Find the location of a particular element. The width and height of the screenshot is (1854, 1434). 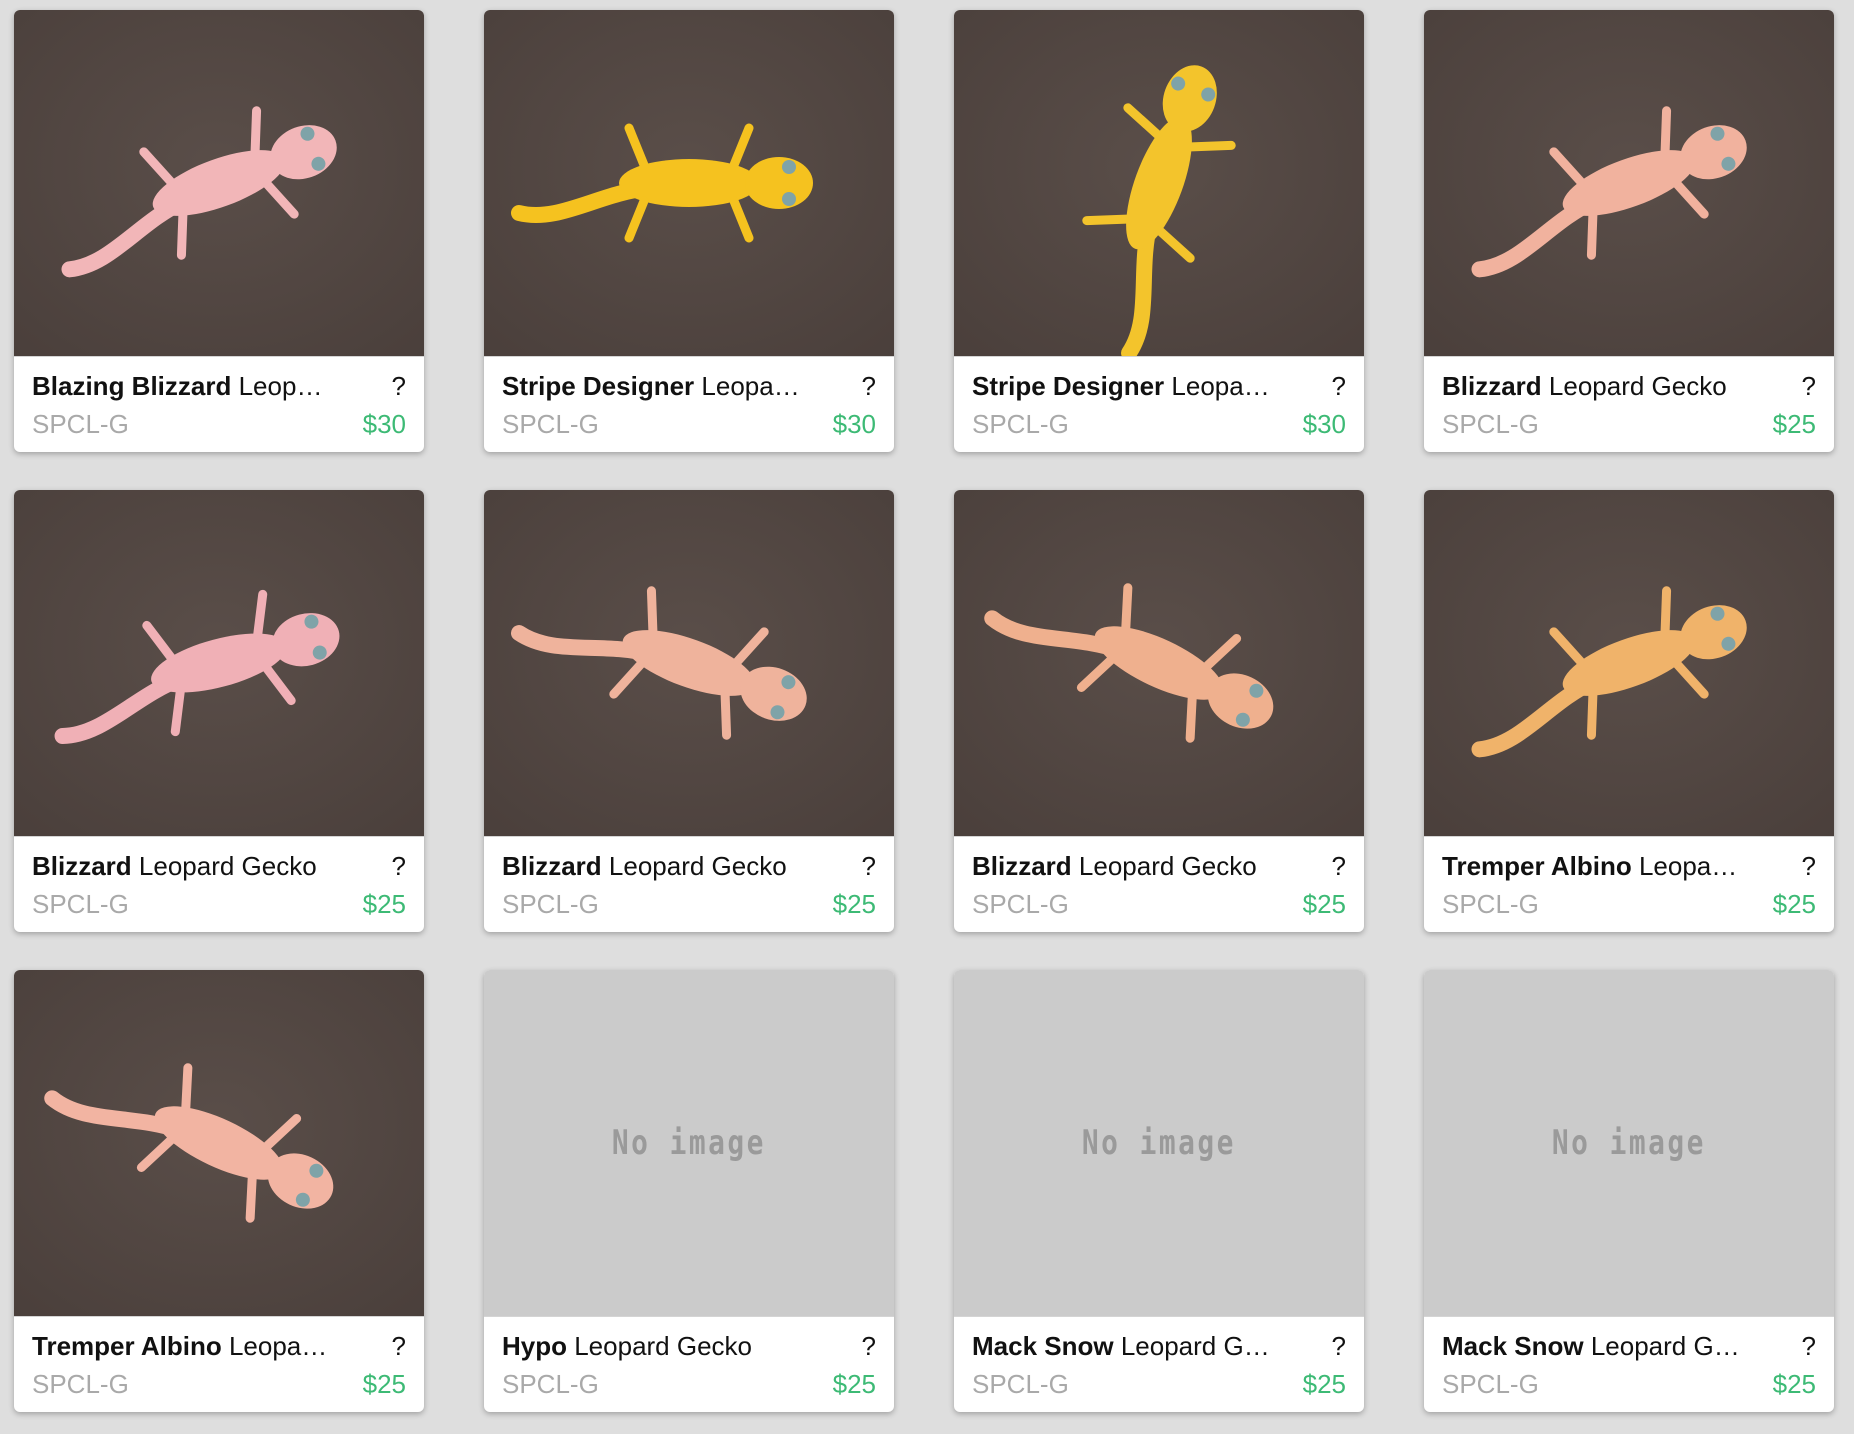

product-card: No image Hypo Leopard Gecko ? SPCL-G $25 is located at coordinates (689, 1191).